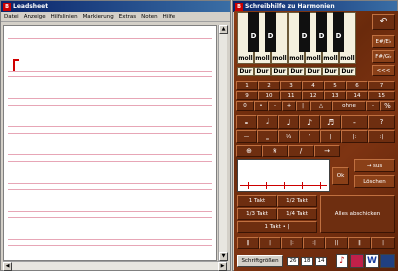  I want to click on num-button: 7, so click(381, 85).